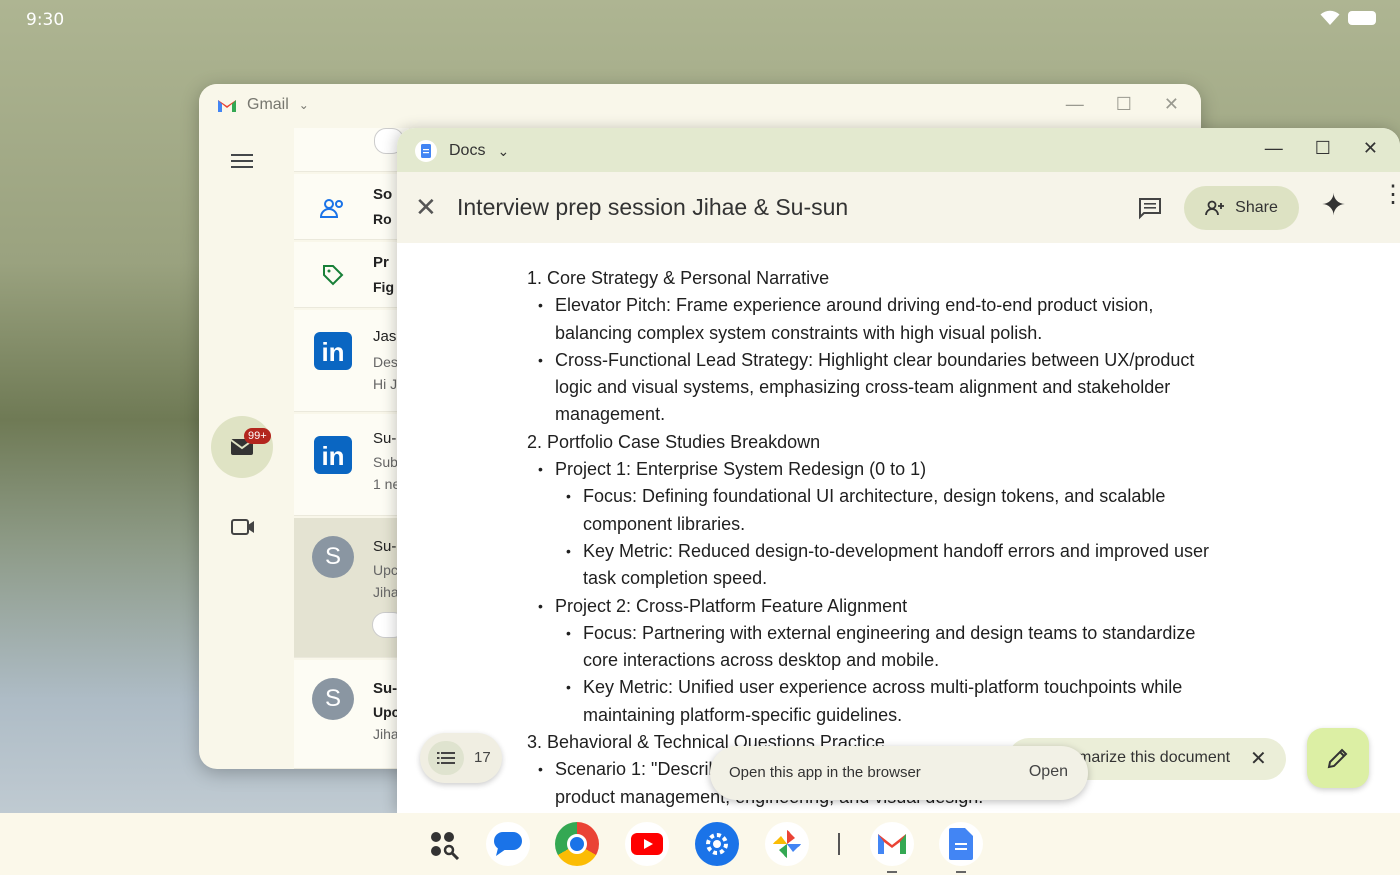 The image size is (1400, 875). What do you see at coordinates (1048, 772) in the screenshot?
I see `snackbar-open-button: Open` at bounding box center [1048, 772].